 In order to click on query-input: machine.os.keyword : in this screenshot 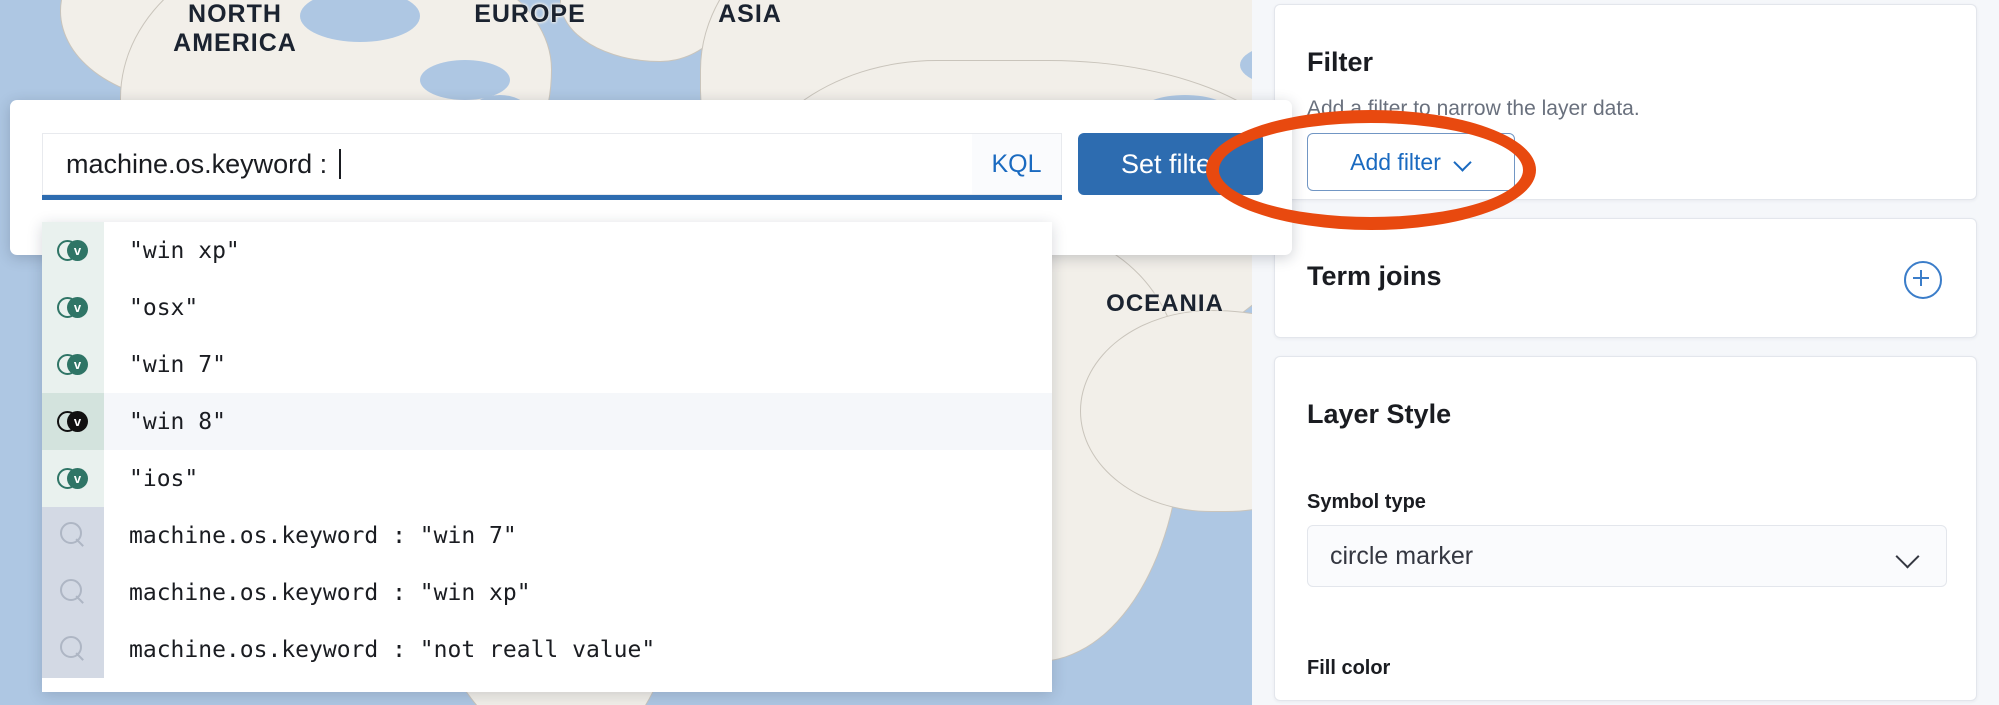, I will do `click(552, 164)`.